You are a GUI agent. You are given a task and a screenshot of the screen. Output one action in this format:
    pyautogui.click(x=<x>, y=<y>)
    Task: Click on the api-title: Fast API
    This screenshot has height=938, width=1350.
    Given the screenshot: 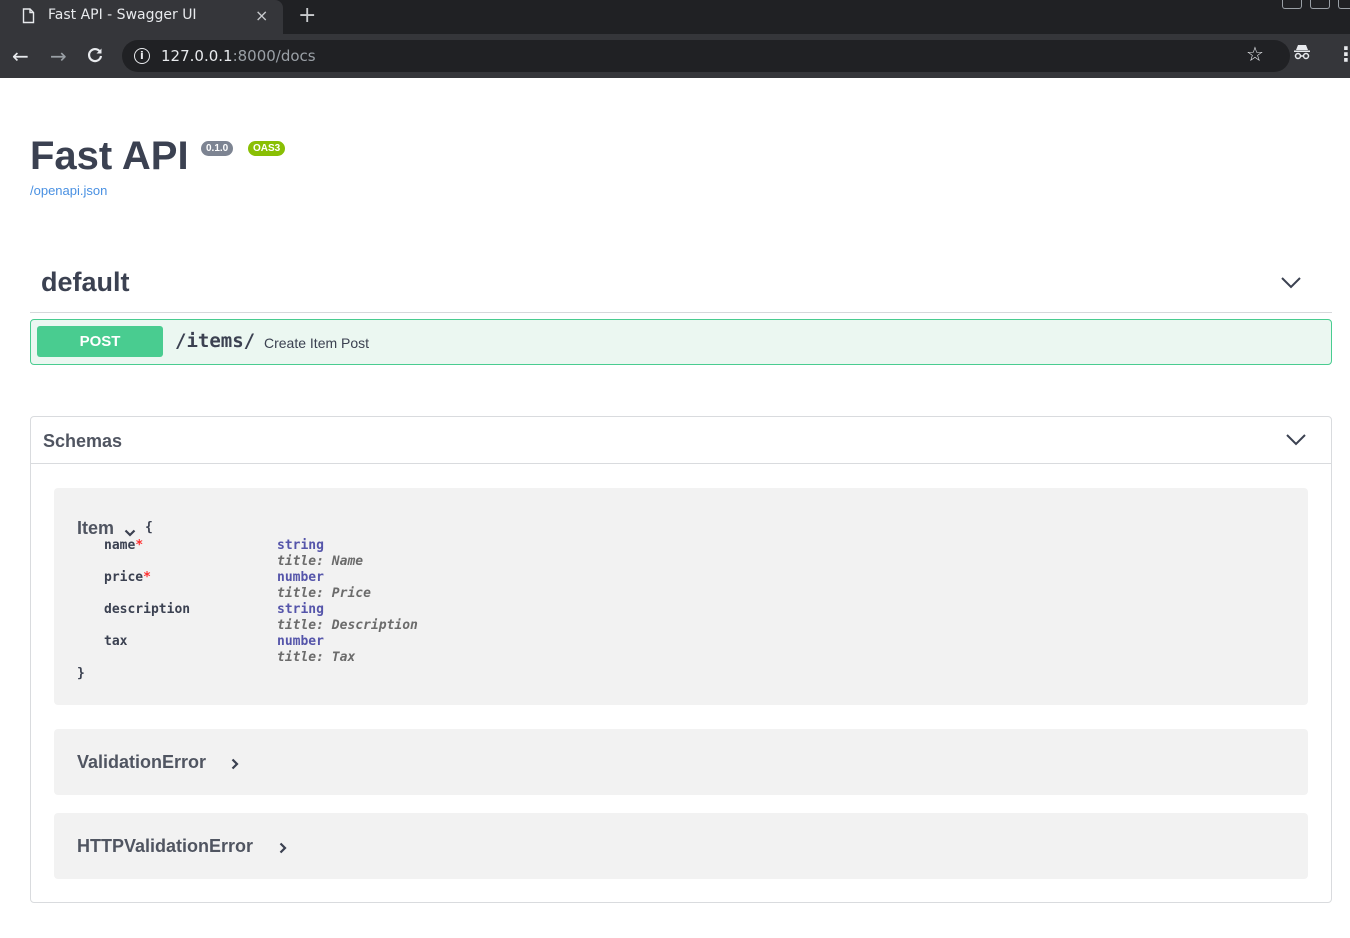 What is the action you would take?
    pyautogui.click(x=109, y=156)
    